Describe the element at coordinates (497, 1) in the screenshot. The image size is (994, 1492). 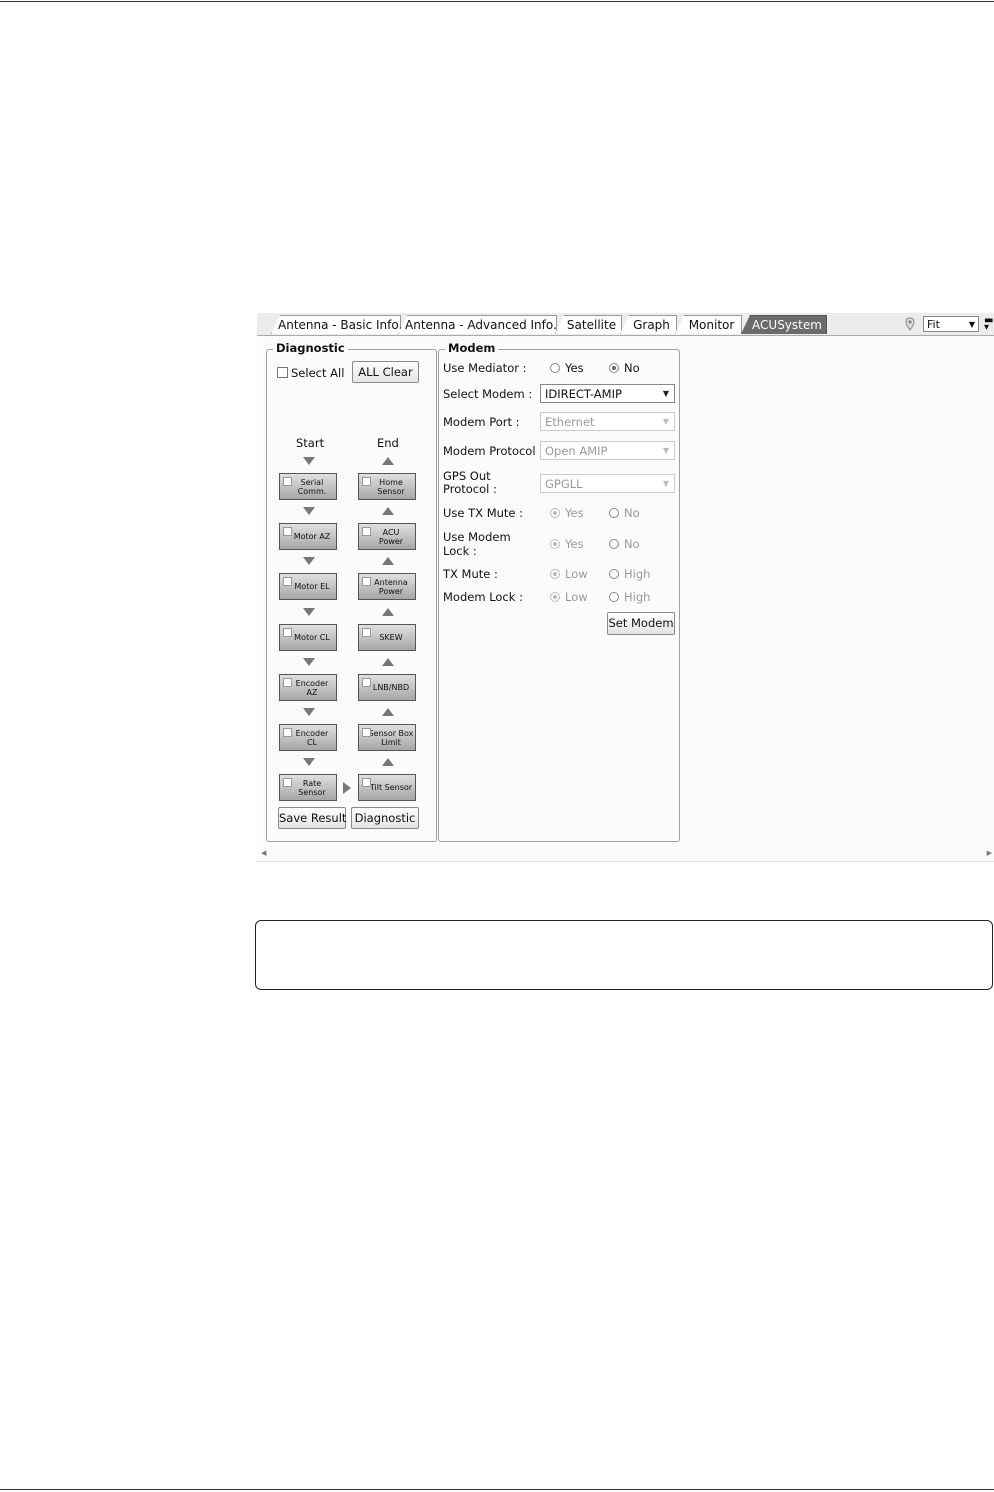
I see `top-rule` at that location.